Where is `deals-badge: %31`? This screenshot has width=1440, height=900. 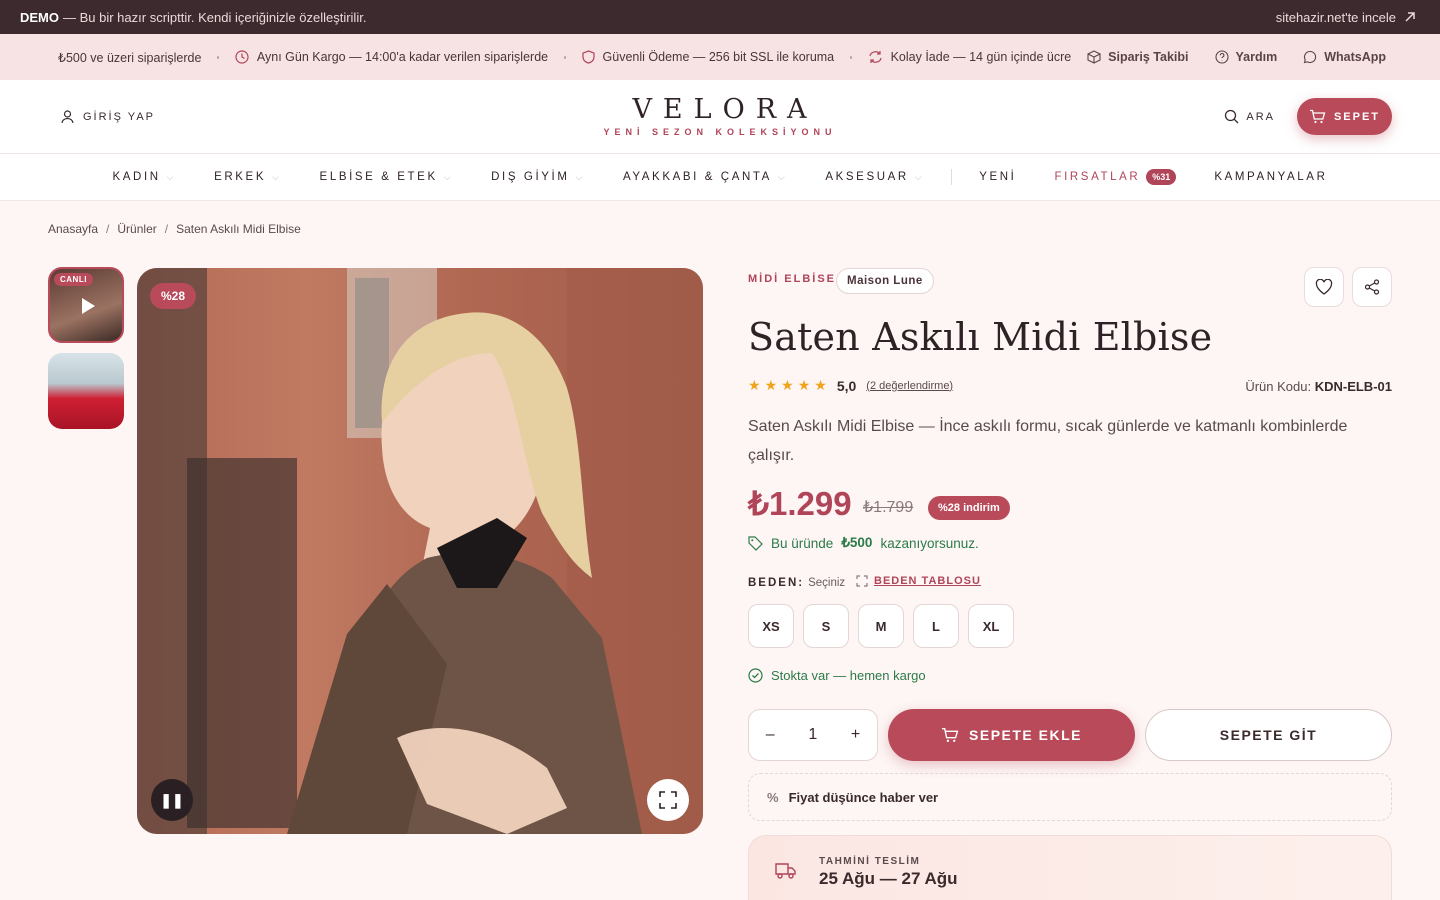
deals-badge: %31 is located at coordinates (1161, 177).